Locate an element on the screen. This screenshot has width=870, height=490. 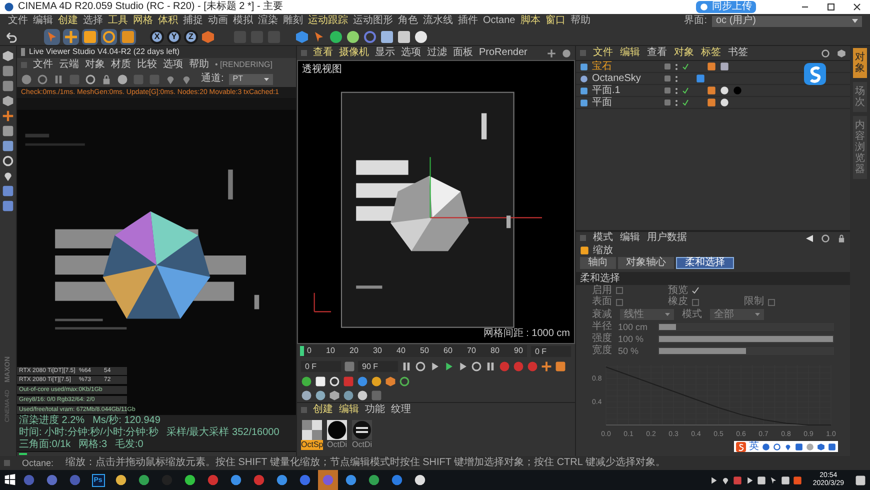
channel-dropdown: PT is located at coordinates (250, 79).